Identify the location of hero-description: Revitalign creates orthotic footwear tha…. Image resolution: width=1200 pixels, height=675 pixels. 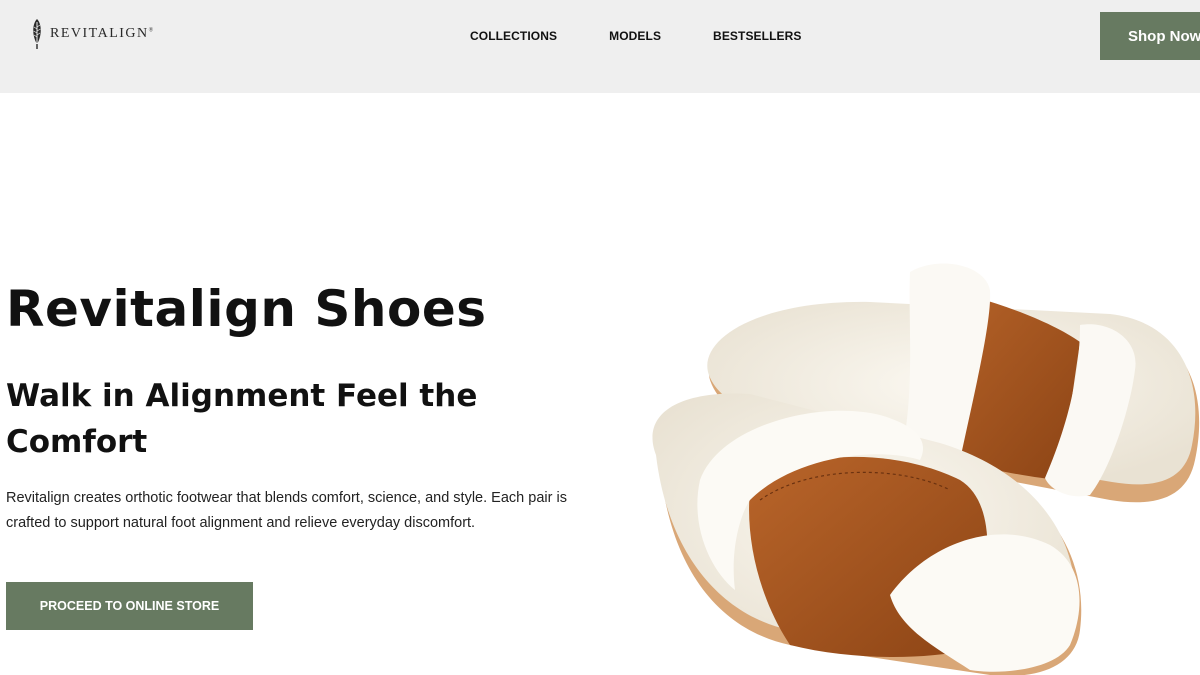
(286, 510).